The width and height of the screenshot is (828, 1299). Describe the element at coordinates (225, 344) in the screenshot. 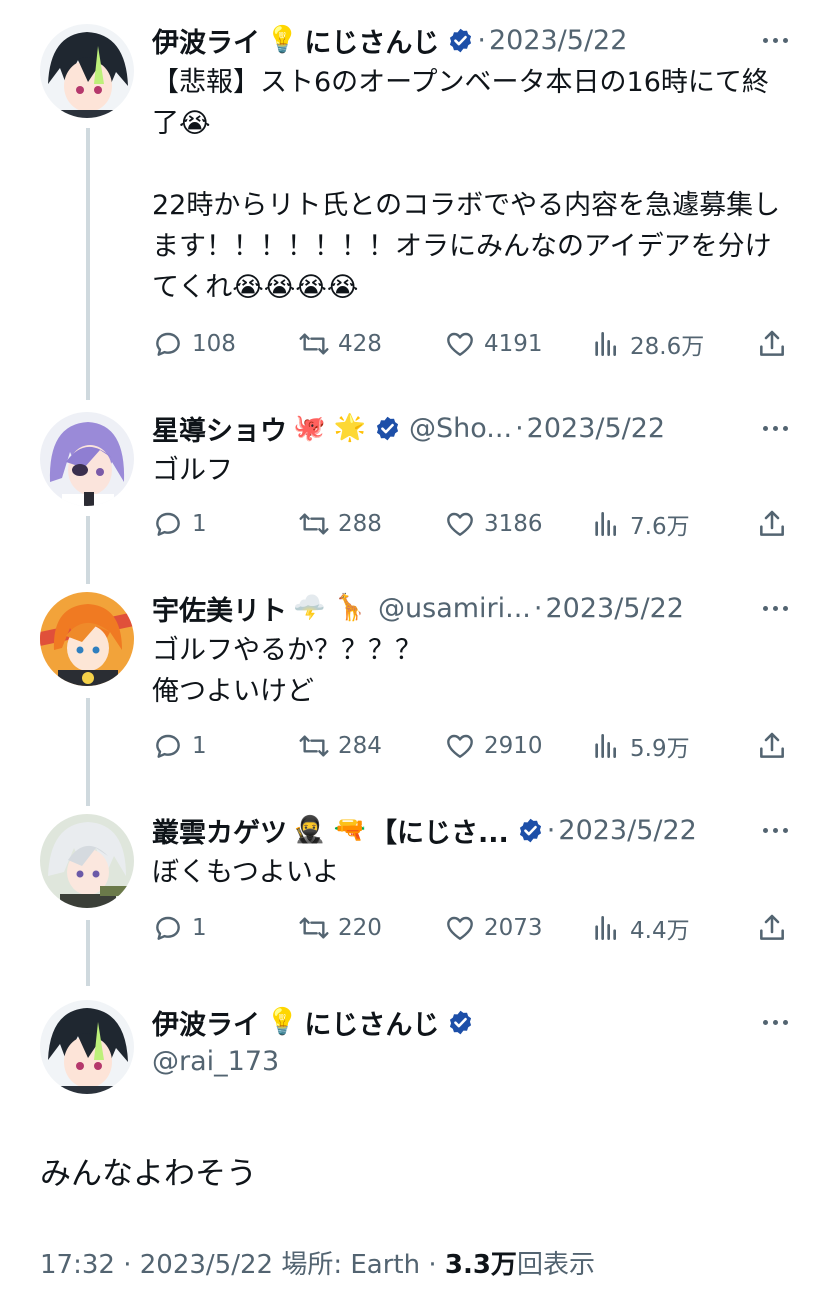

I see `reply-button: 108` at that location.